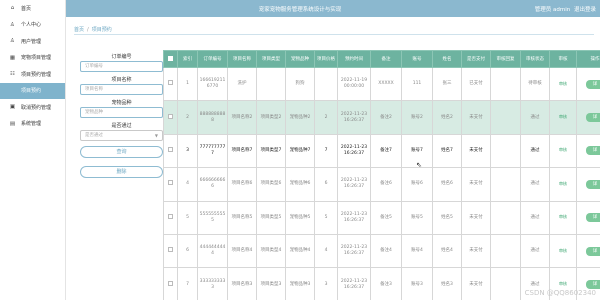 Image resolution: width=600 pixels, height=300 pixels. What do you see at coordinates (300, 151) in the screenshot?
I see `table-cell-breed: 宠物品种7` at bounding box center [300, 151].